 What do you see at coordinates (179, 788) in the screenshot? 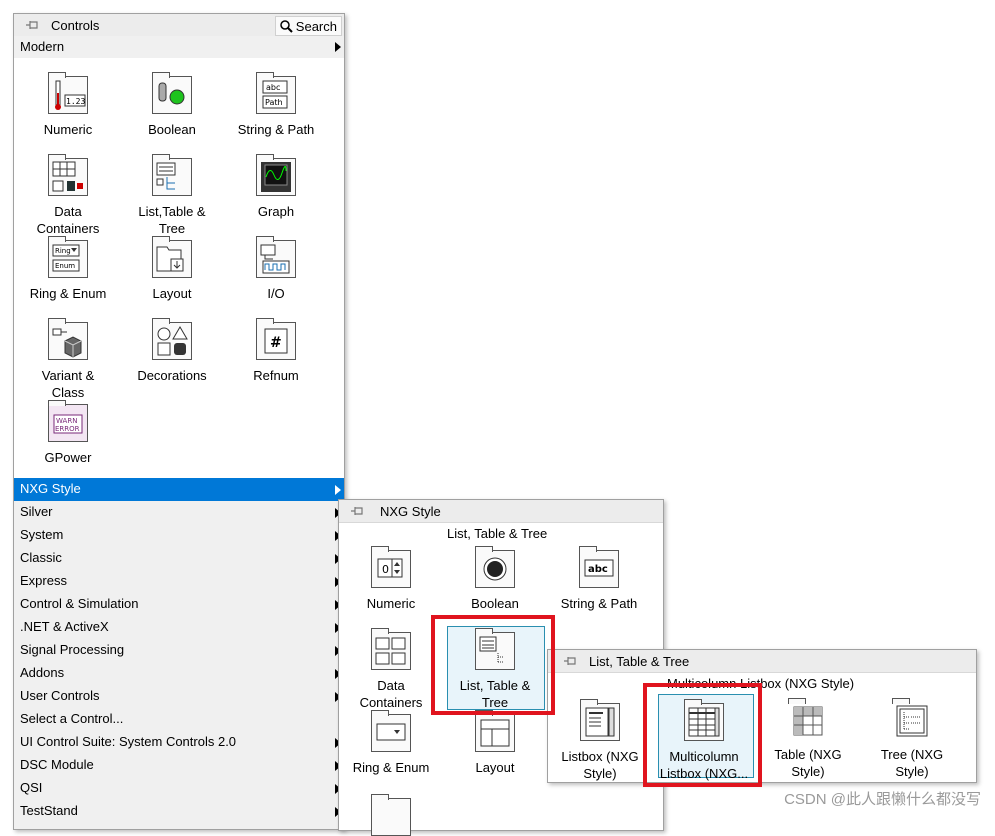
I see `menu-item-qsi: QSI` at bounding box center [179, 788].